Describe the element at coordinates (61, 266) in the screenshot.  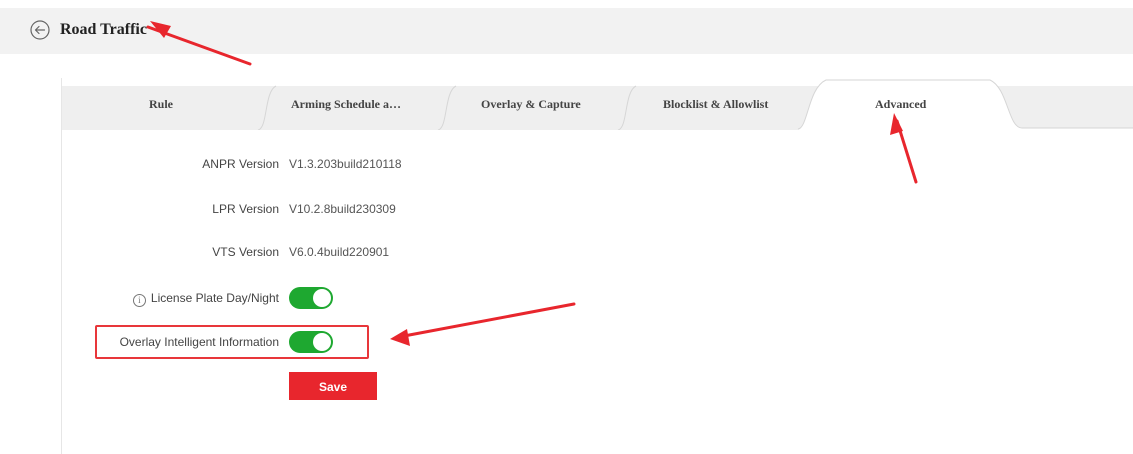
I see `content-left-border` at that location.